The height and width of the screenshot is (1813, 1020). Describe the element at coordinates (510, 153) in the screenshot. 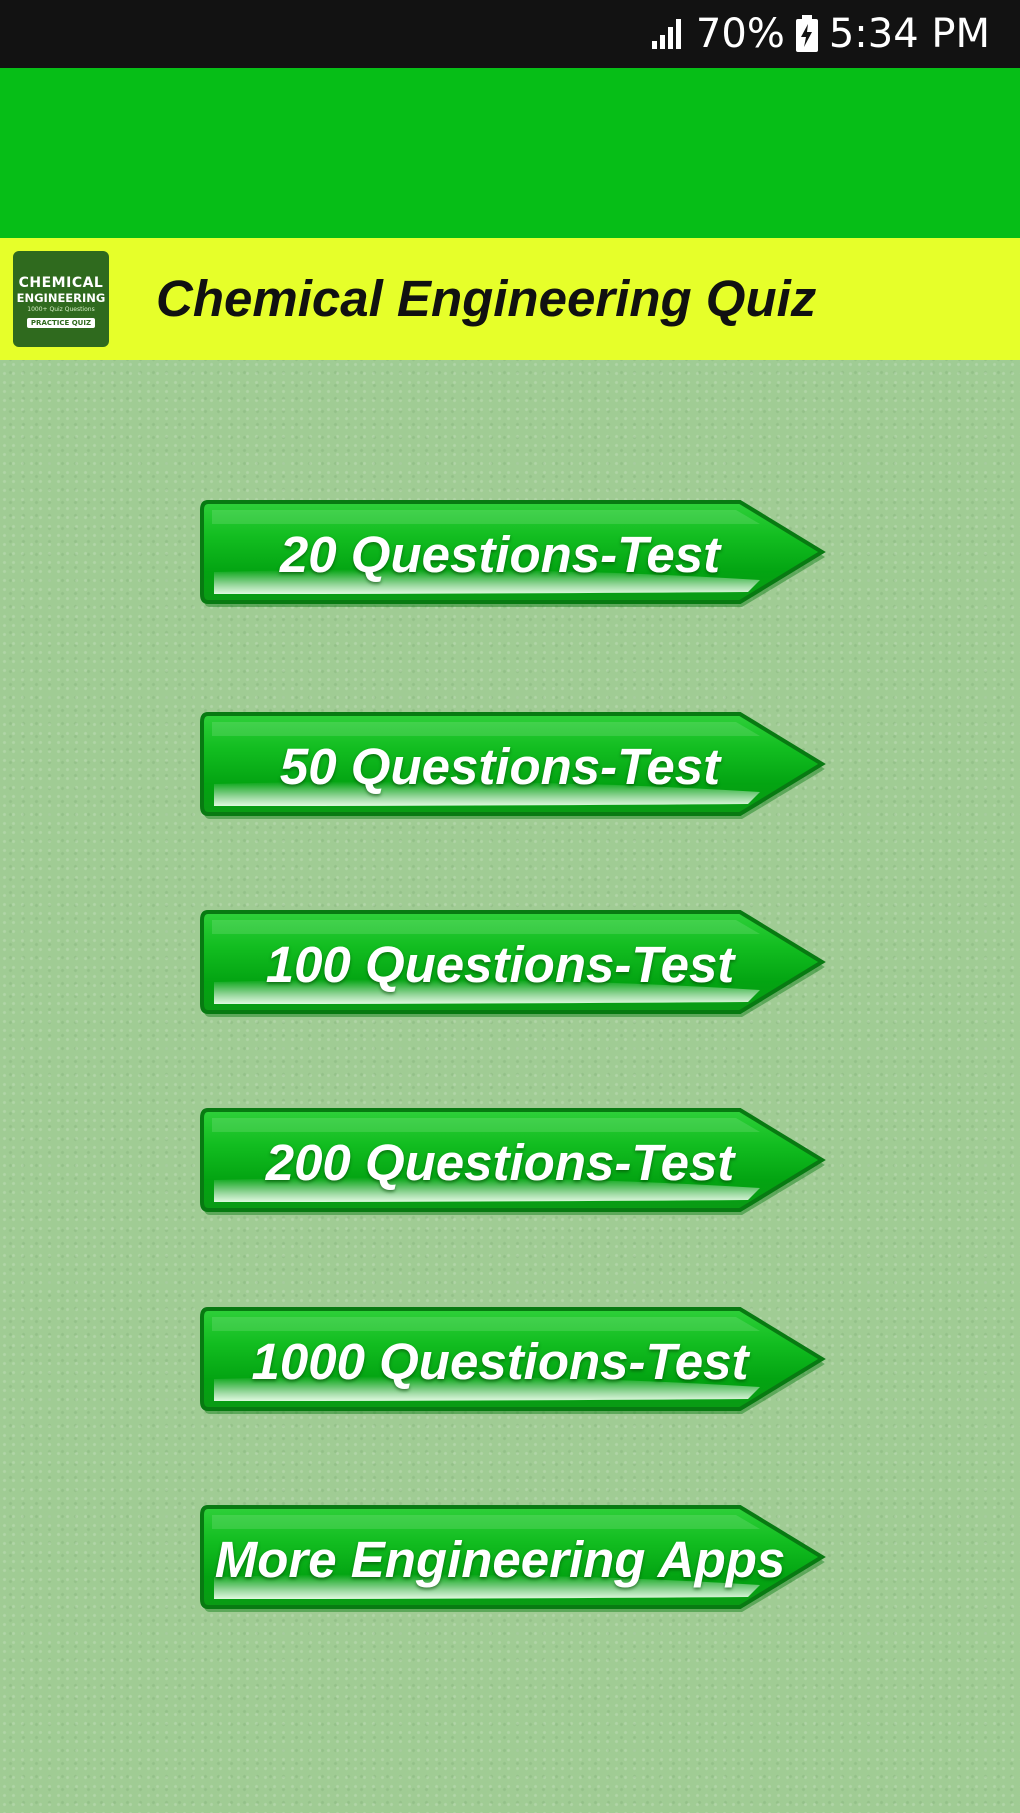

I see `top-banner` at that location.